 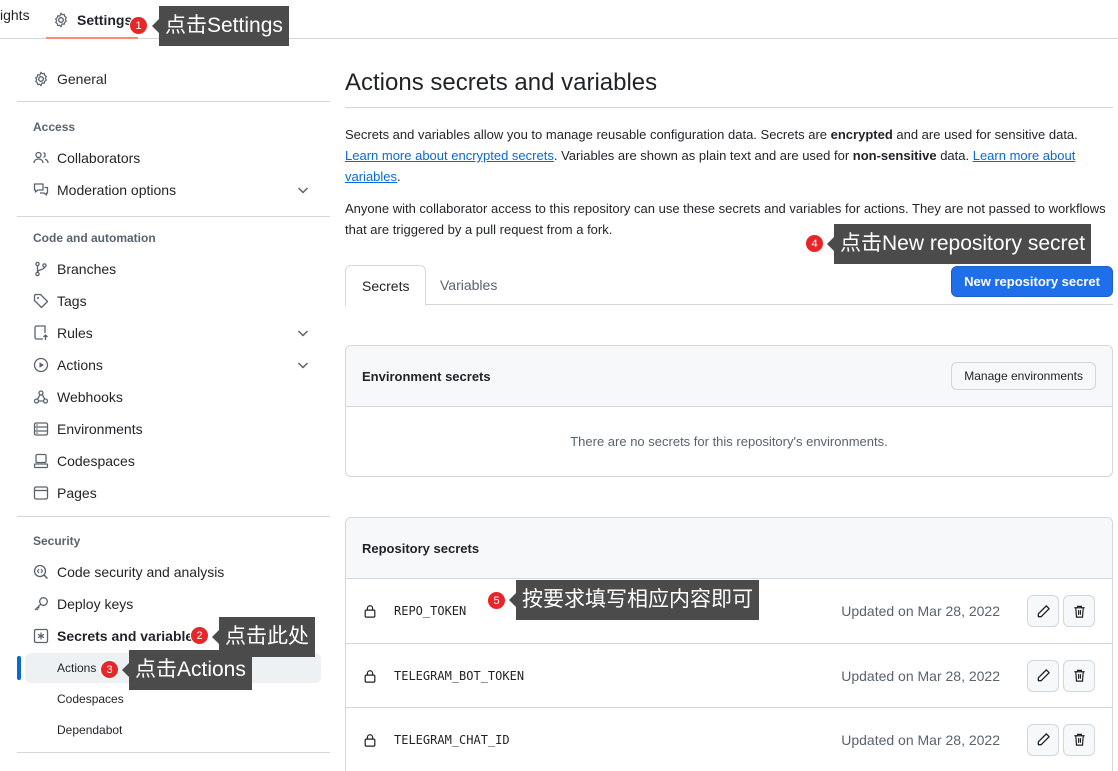 I want to click on desc-emphasis: encrypted, so click(x=861, y=134).